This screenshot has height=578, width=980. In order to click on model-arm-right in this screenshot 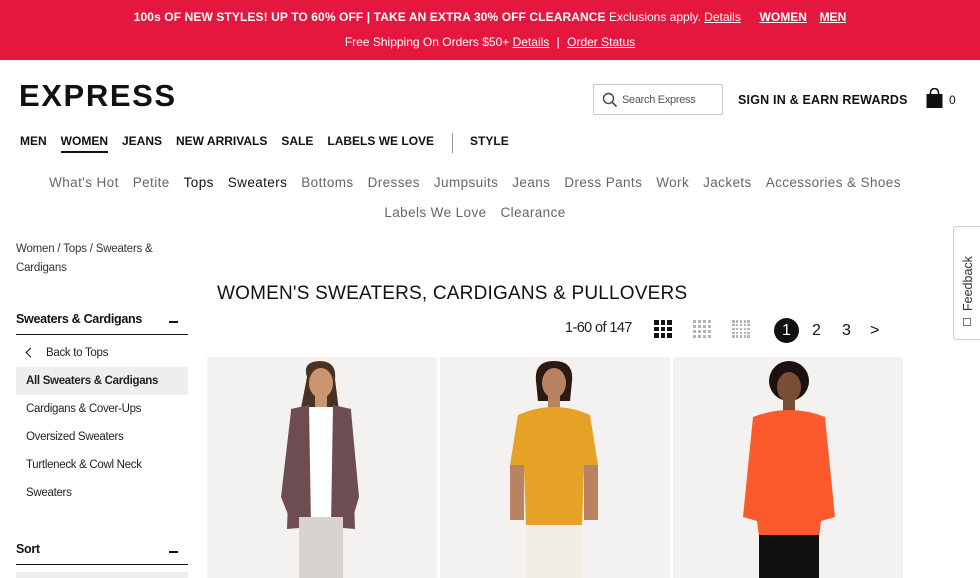, I will do `click(591, 492)`.